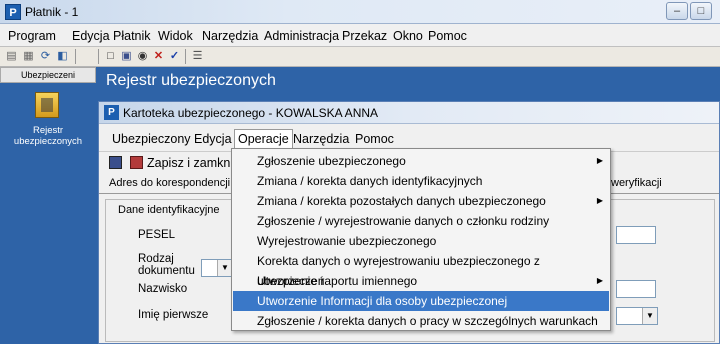  Describe the element at coordinates (421, 281) in the screenshot. I see `menu-item-raport-imienny: Utworzenie raportu imiennego ▶` at that location.